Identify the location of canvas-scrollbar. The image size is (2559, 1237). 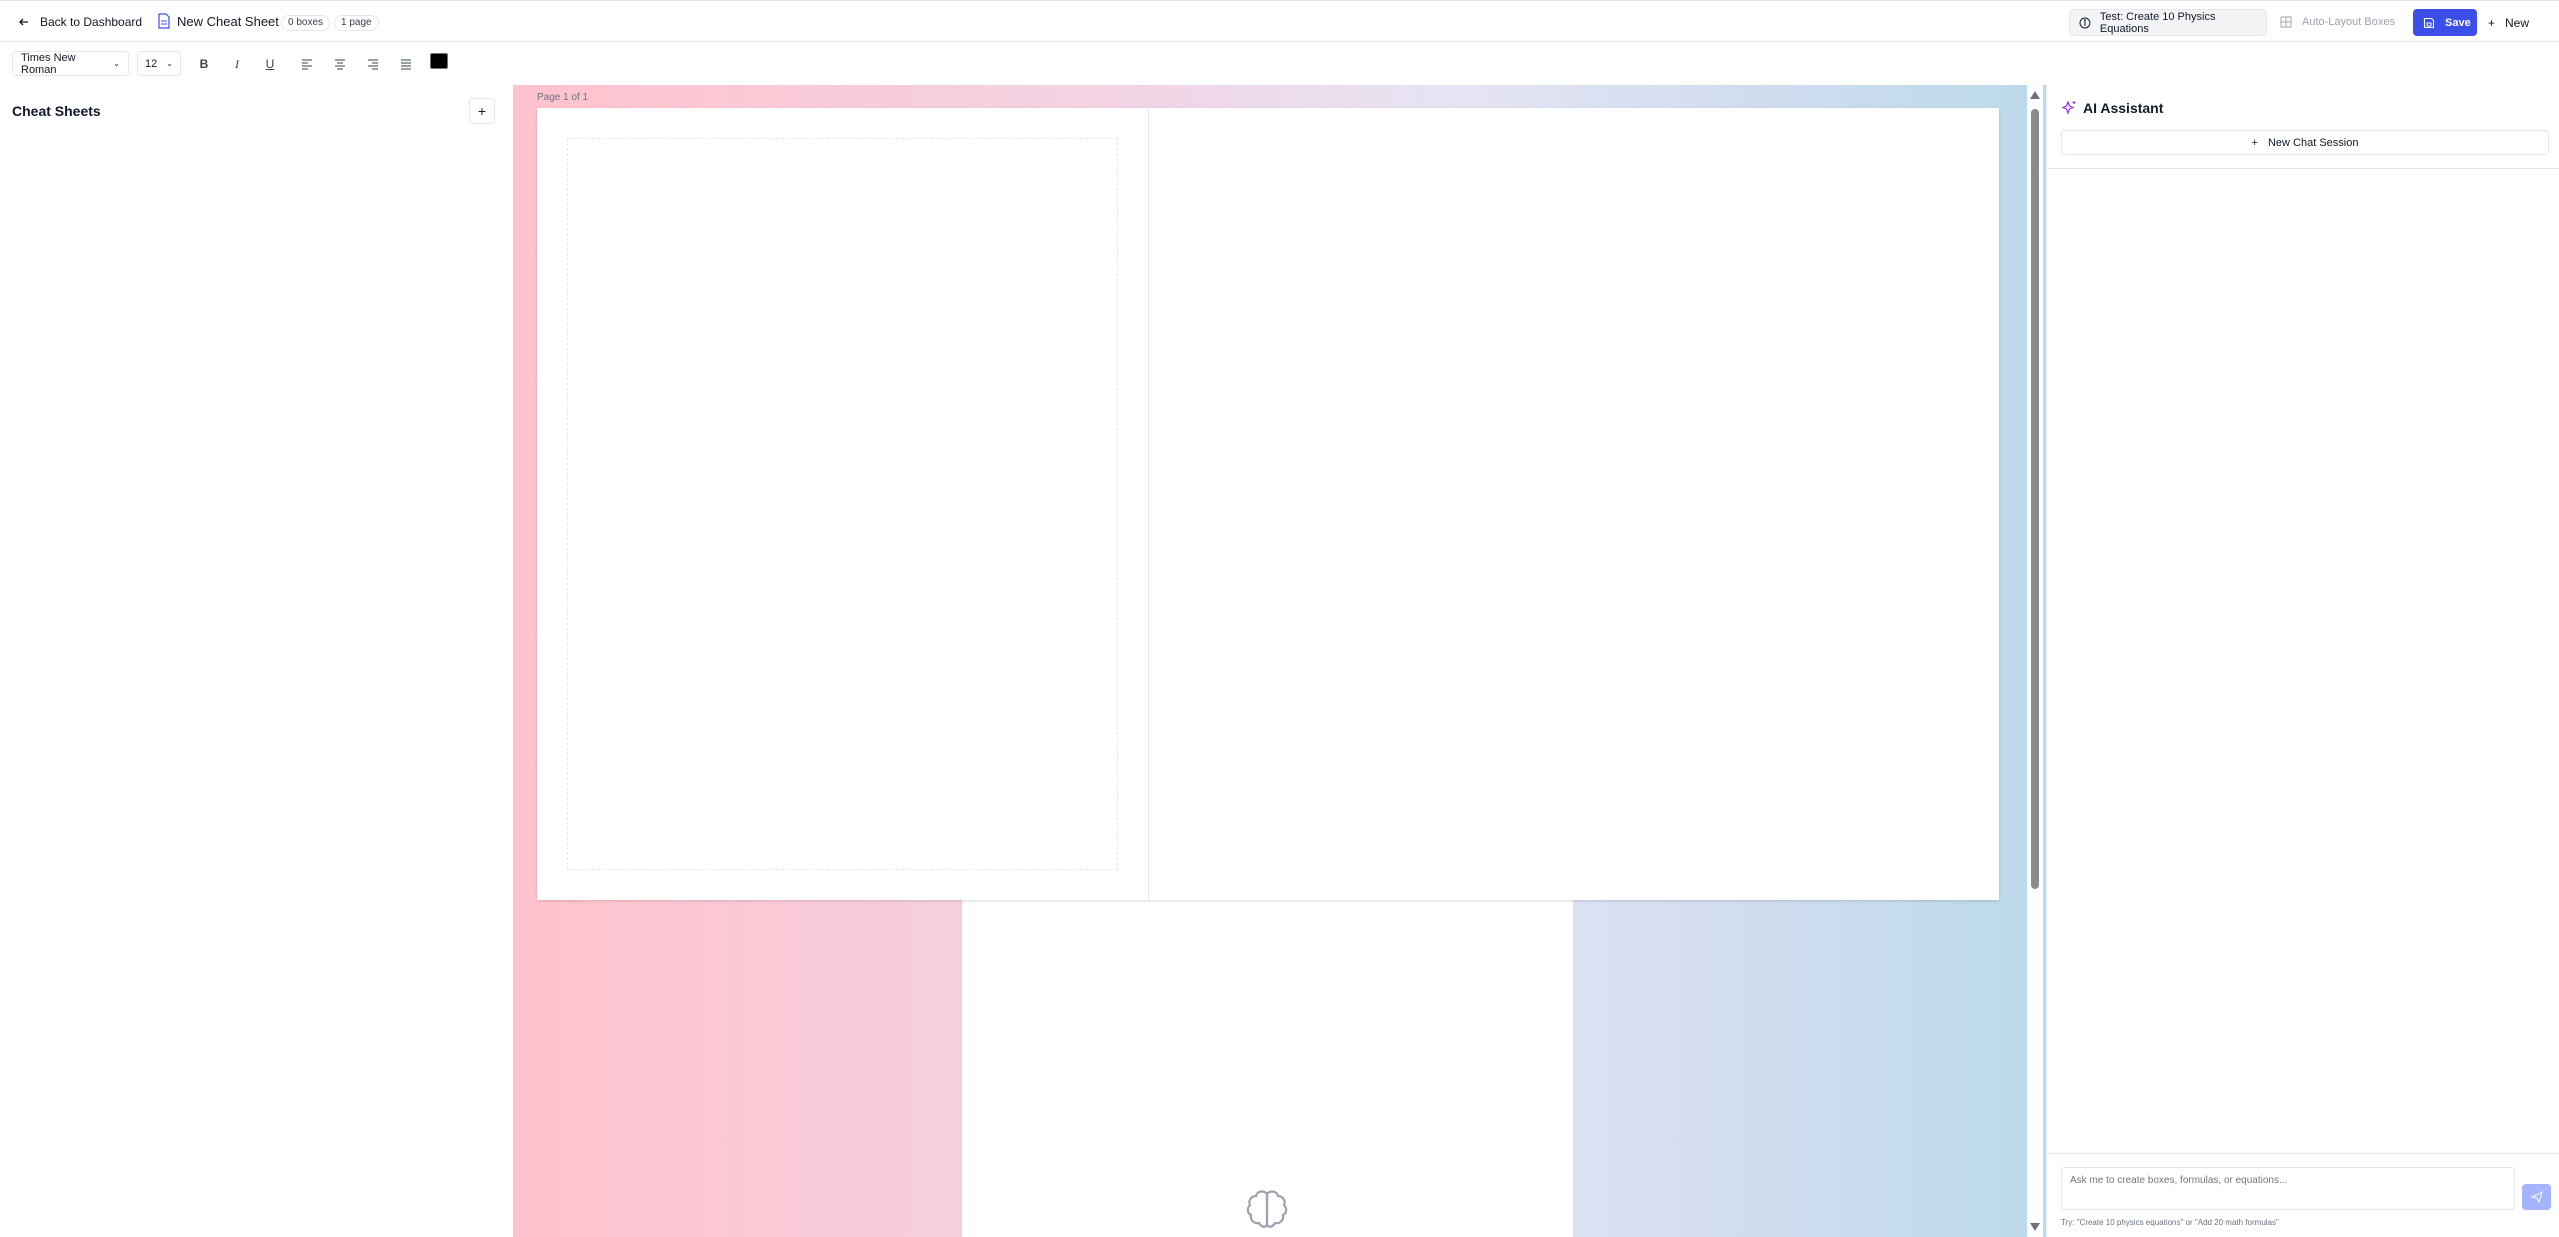
(2035, 661).